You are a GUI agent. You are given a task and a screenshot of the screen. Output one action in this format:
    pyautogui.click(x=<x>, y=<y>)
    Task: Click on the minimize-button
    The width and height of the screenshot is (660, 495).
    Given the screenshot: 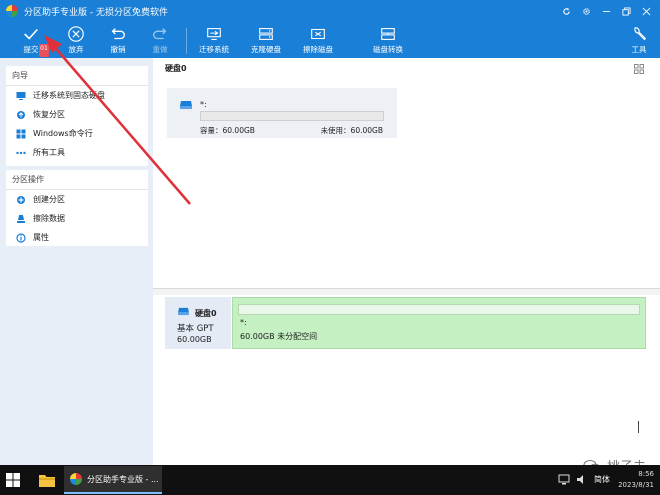 What is the action you would take?
    pyautogui.click(x=606, y=11)
    